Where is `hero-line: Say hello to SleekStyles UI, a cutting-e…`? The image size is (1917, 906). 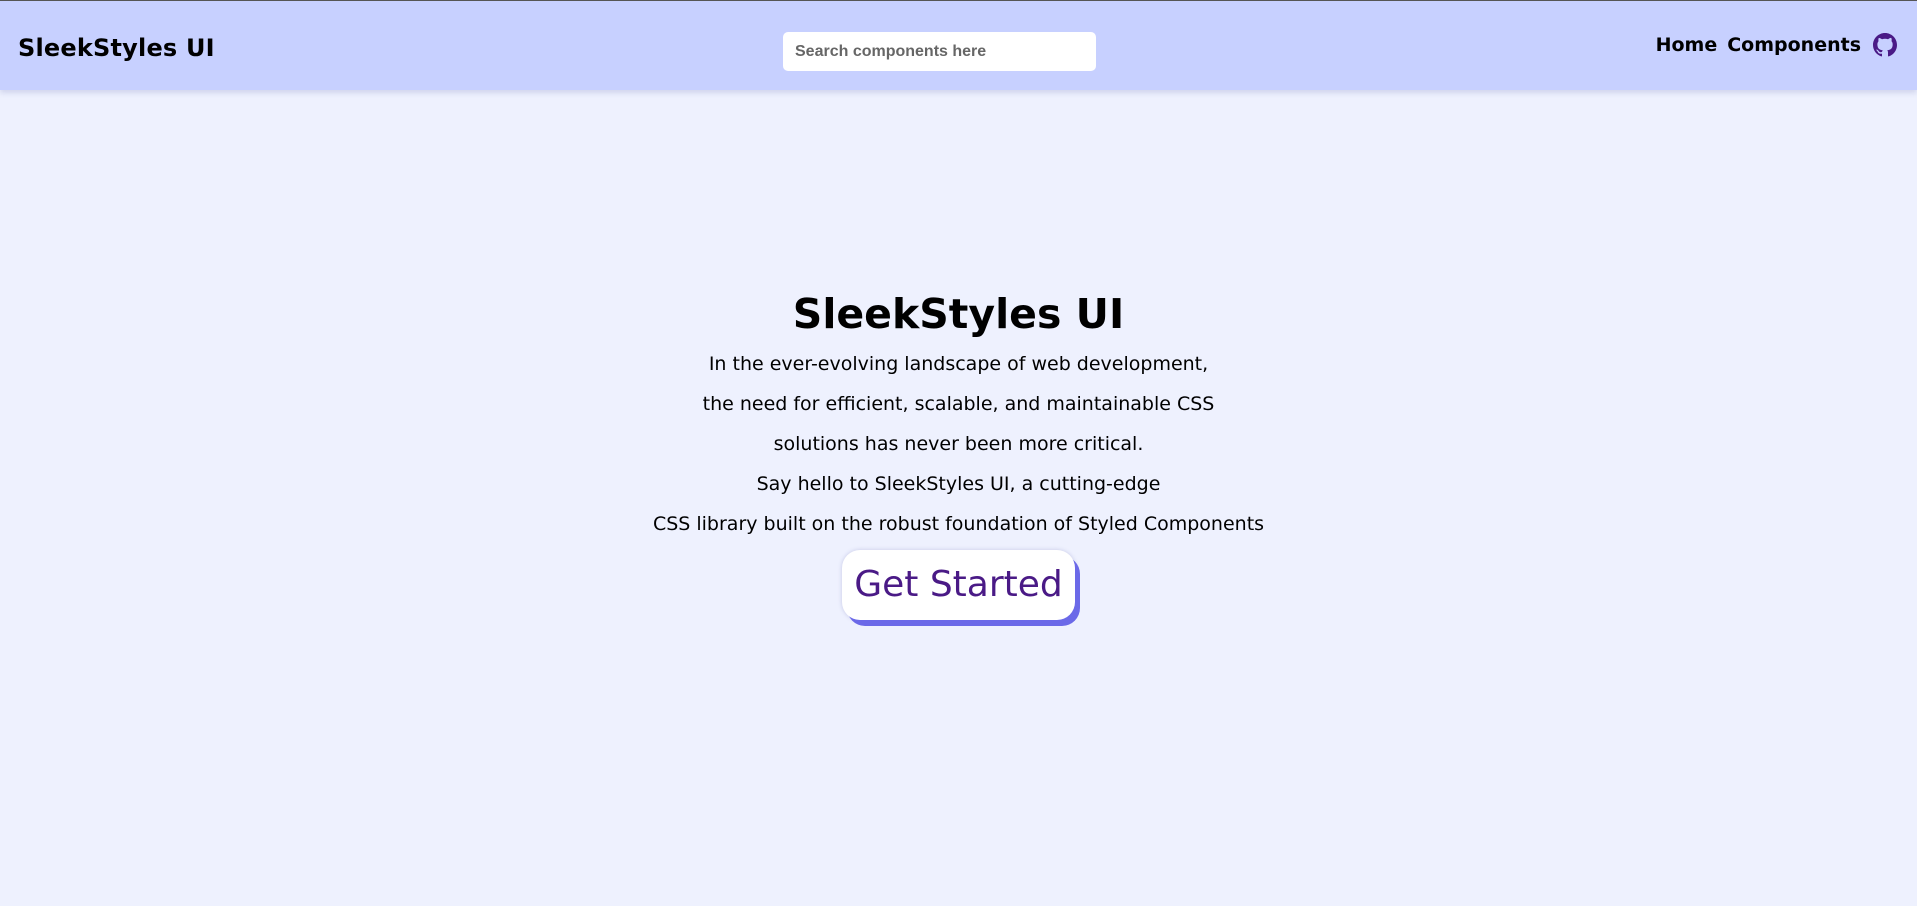 hero-line: Say hello to SleekStyles UI, a cutting-e… is located at coordinates (958, 484).